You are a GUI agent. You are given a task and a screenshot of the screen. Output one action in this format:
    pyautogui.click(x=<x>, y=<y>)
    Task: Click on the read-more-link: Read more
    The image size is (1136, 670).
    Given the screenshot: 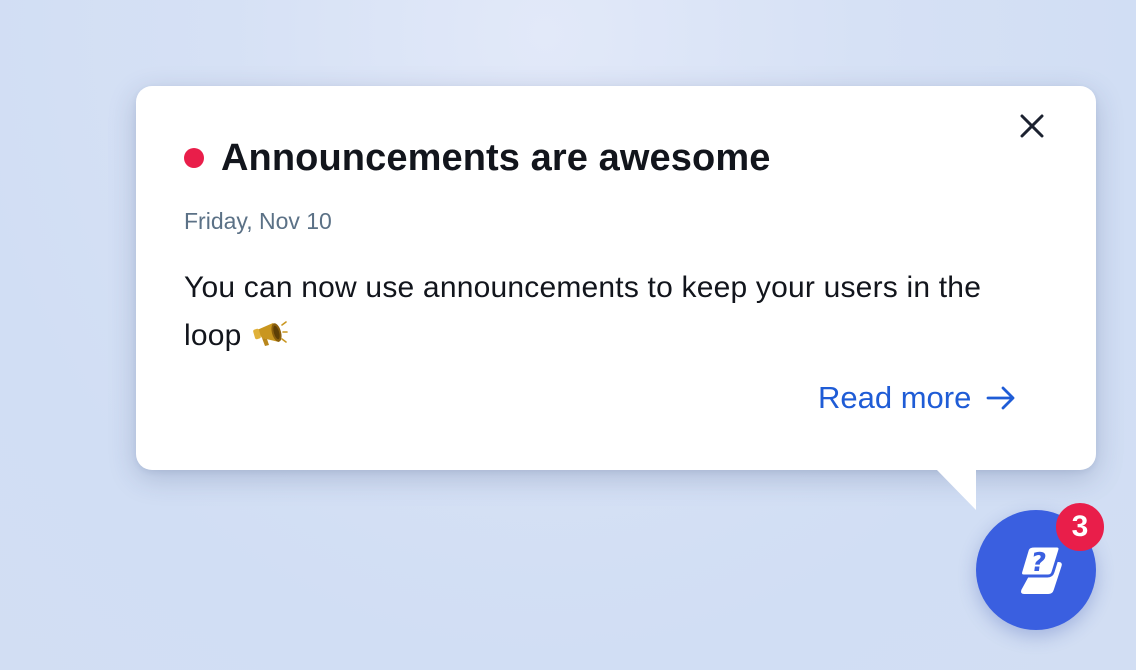 What is the action you would take?
    pyautogui.click(x=917, y=398)
    